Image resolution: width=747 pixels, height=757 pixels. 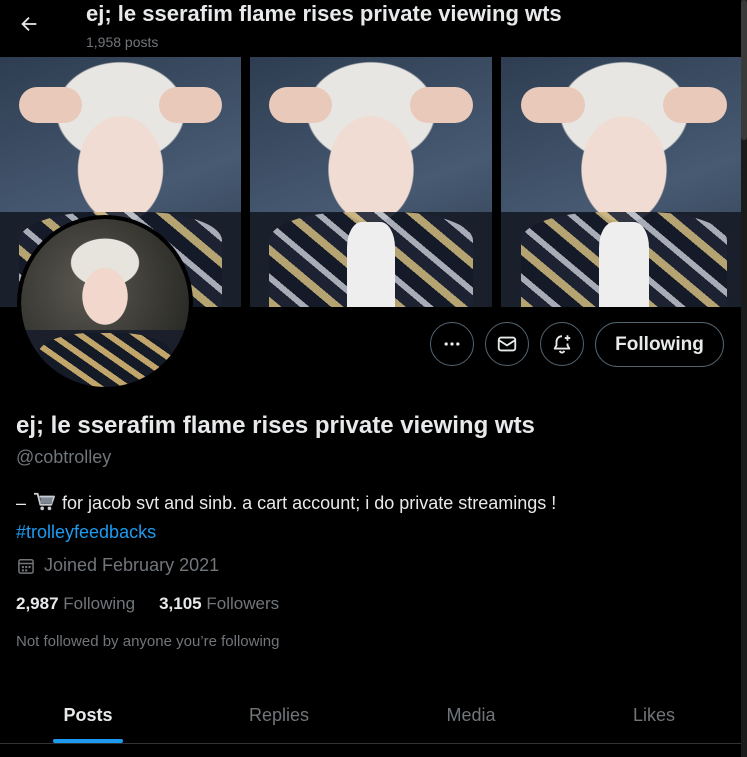 What do you see at coordinates (471, 715) in the screenshot?
I see `tab-media: Media` at bounding box center [471, 715].